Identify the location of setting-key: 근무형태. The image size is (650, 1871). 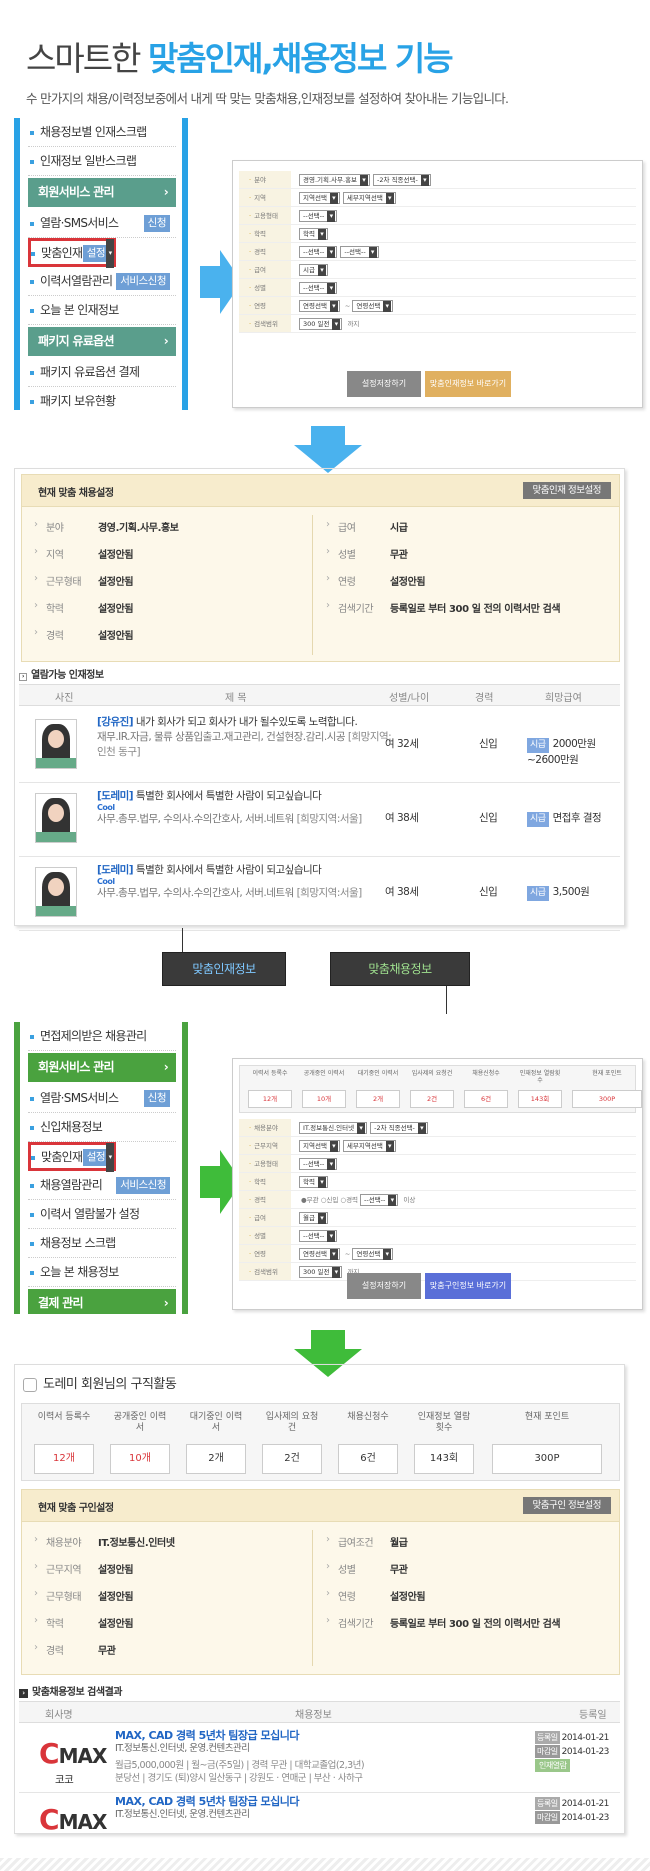
(66, 1595).